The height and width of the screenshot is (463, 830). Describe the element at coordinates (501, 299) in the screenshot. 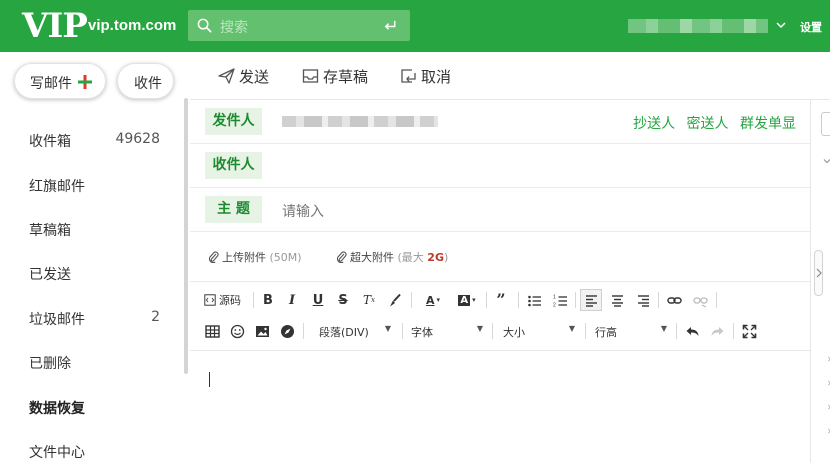

I see `blockquote-button: ”` at that location.